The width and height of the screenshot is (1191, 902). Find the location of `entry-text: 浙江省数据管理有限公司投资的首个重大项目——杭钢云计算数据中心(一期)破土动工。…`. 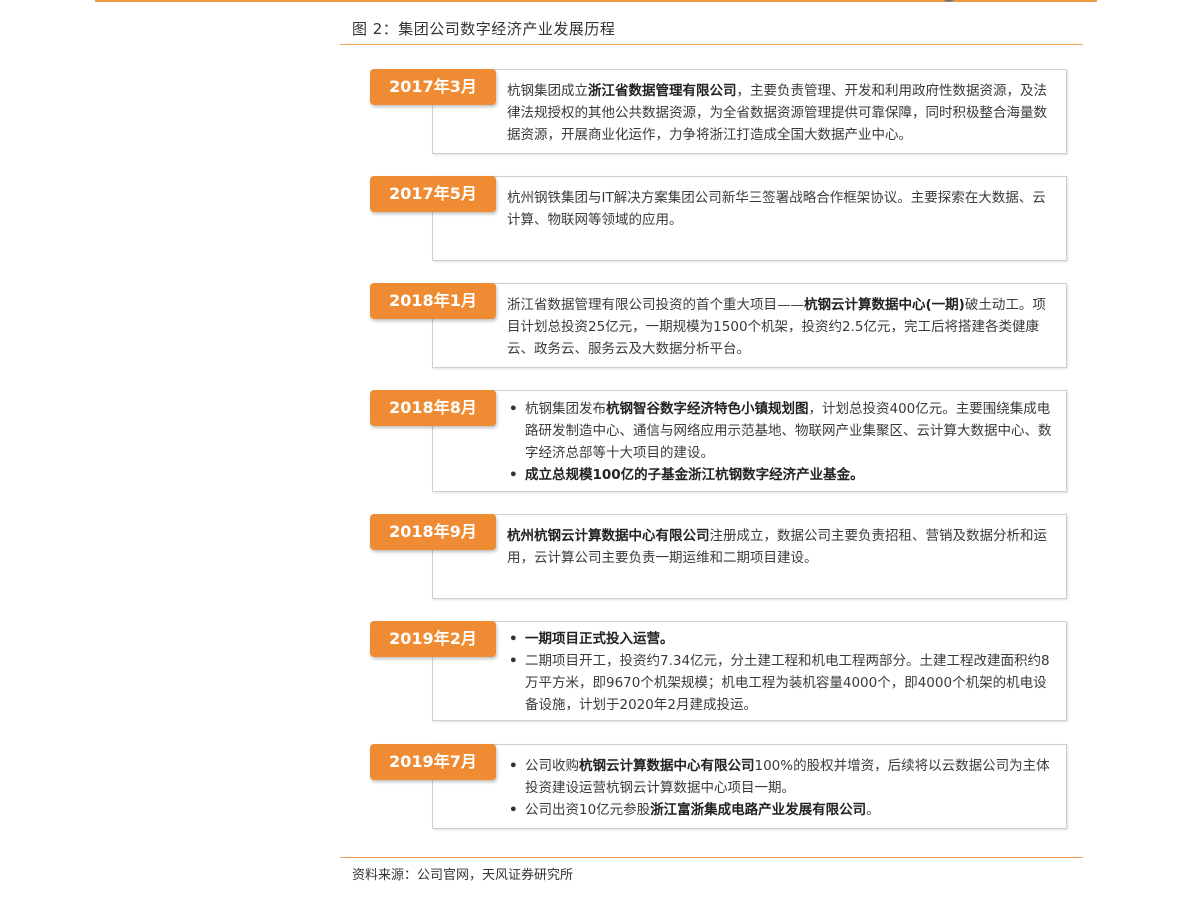

entry-text: 浙江省数据管理有限公司投资的首个重大项目——杭钢云计算数据中心(一期)破土动工。… is located at coordinates (781, 327).